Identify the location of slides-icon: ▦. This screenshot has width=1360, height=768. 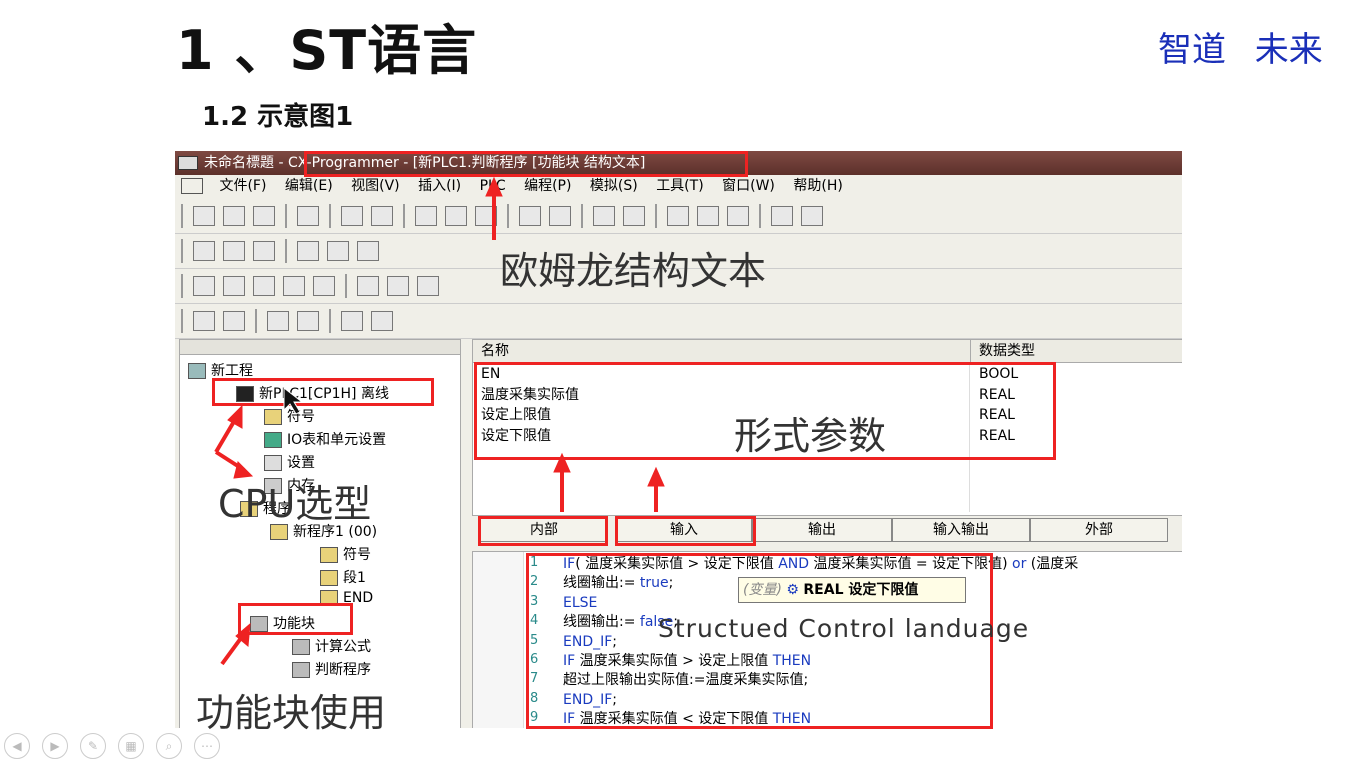
(131, 746).